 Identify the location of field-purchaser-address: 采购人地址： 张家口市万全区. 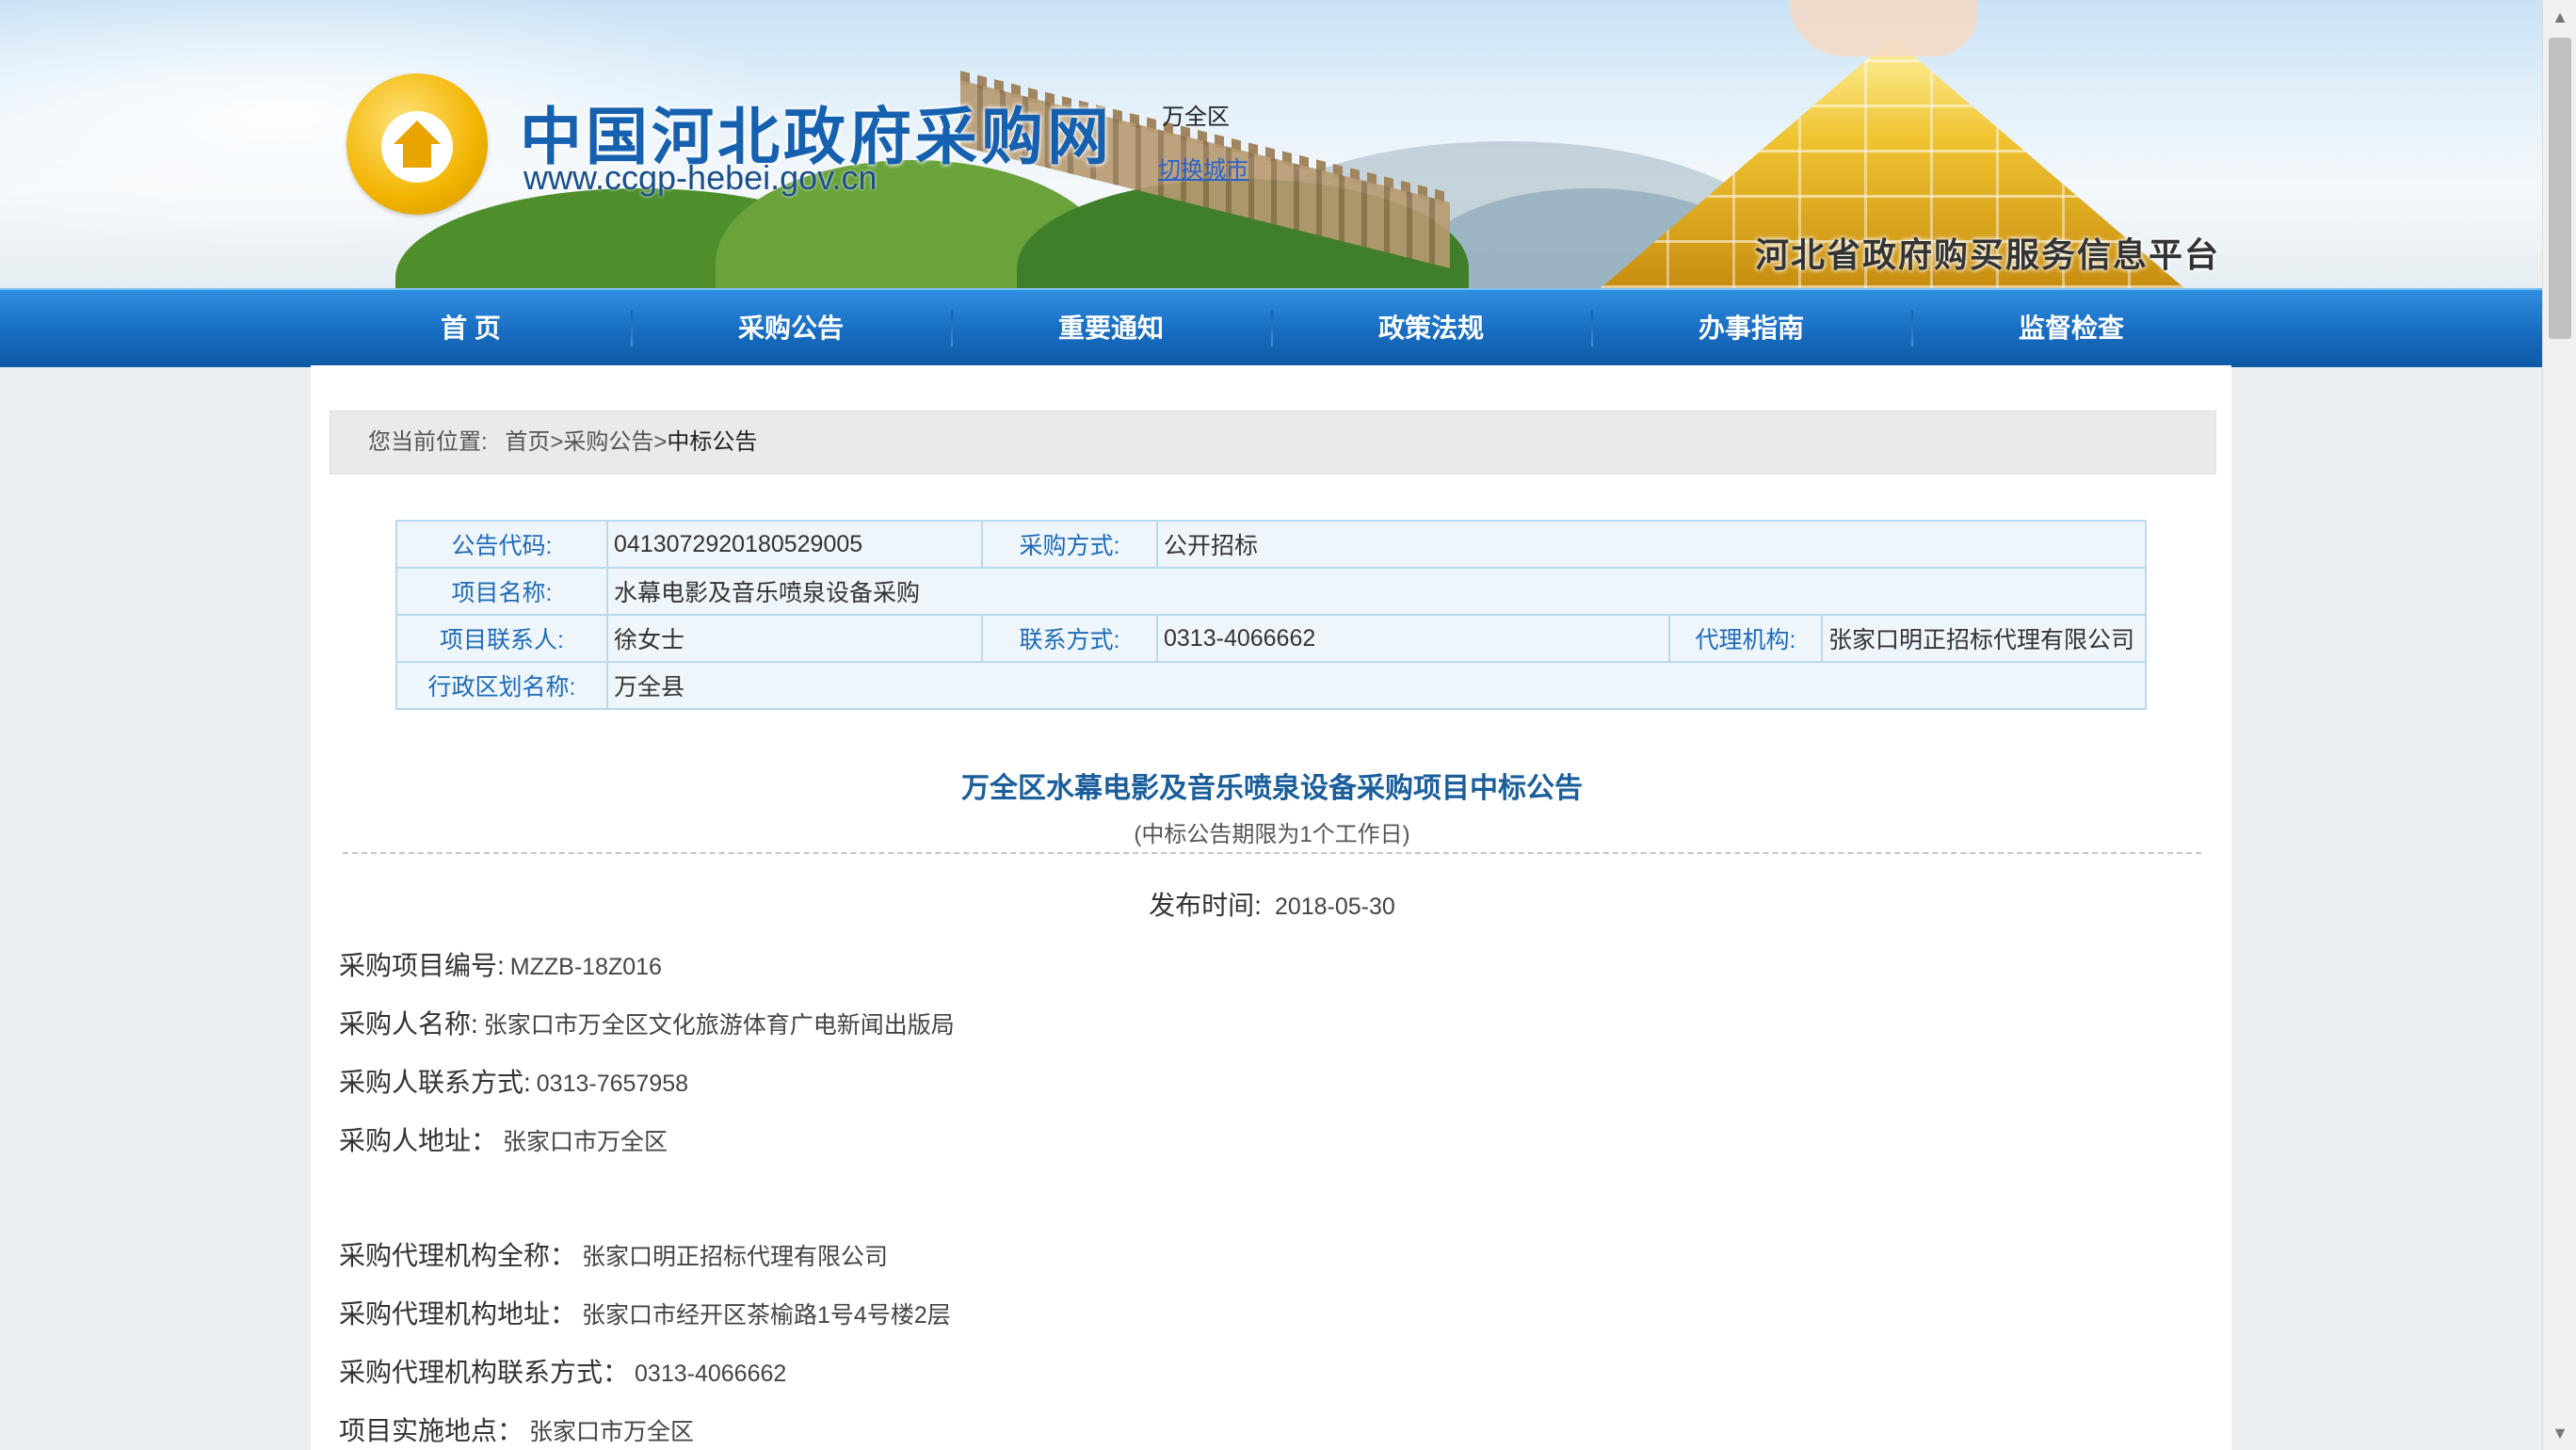
(503, 1139).